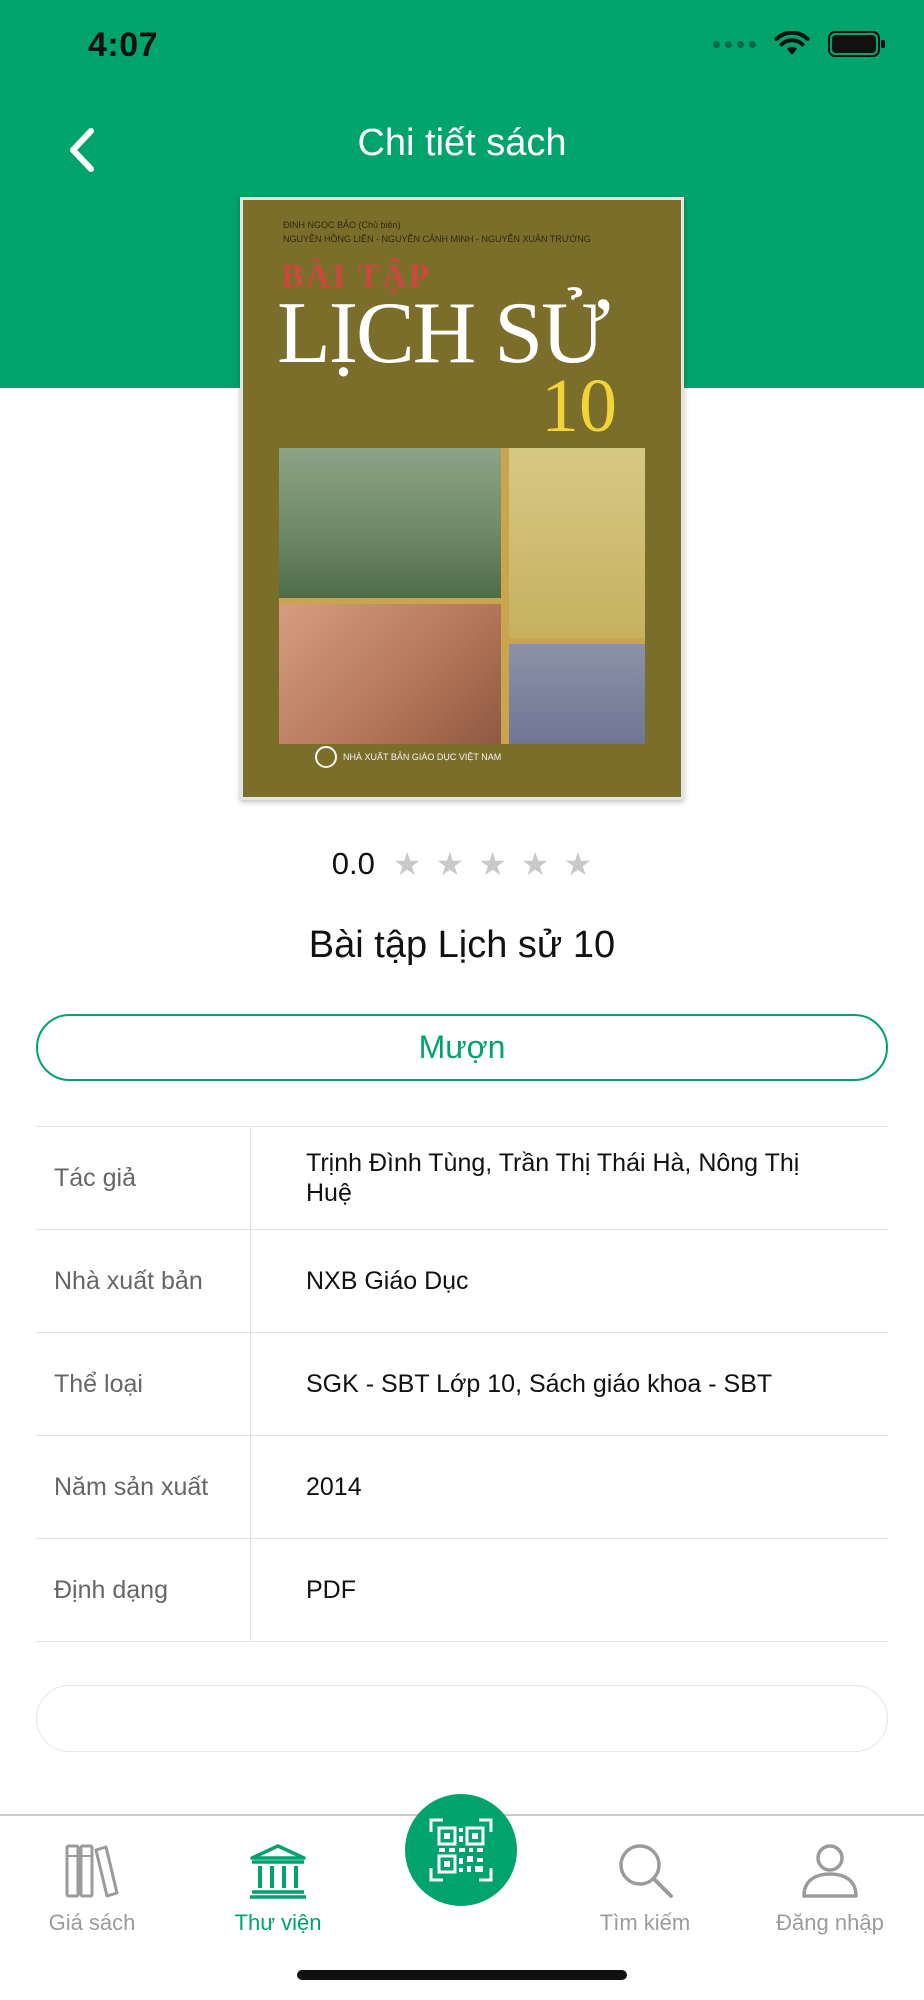 This screenshot has width=924, height=2000. I want to click on tab-label: Tìm kiếm, so click(645, 1922).